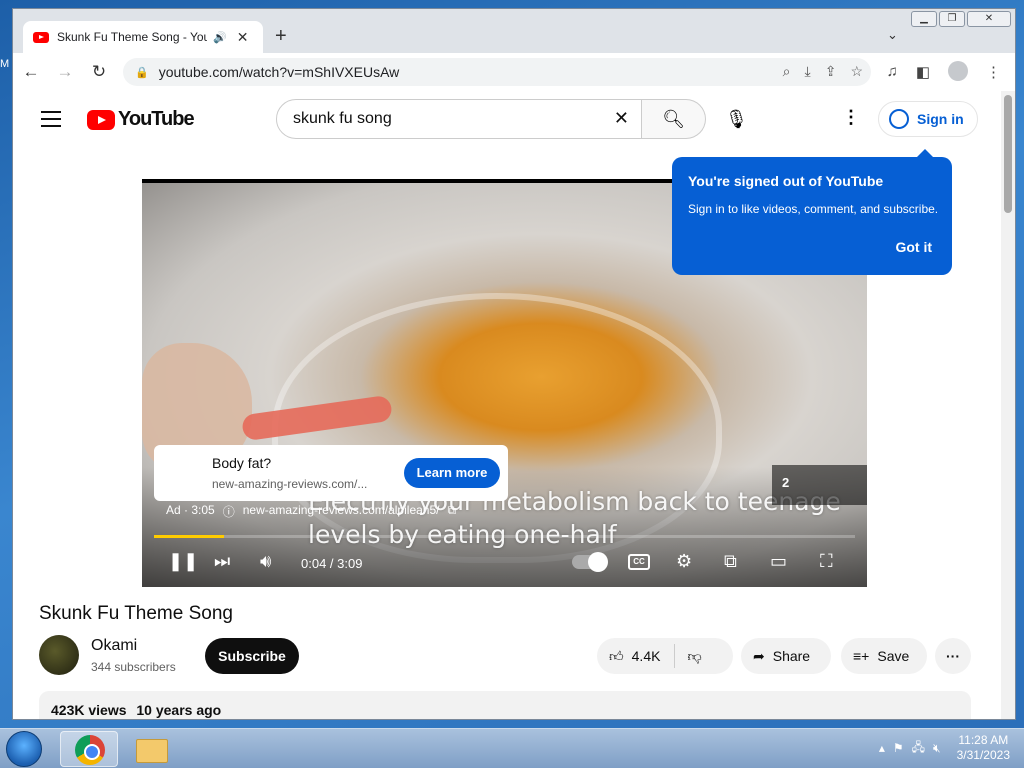 This screenshot has width=1024, height=768. I want to click on search-button: 🔍︎, so click(674, 119).